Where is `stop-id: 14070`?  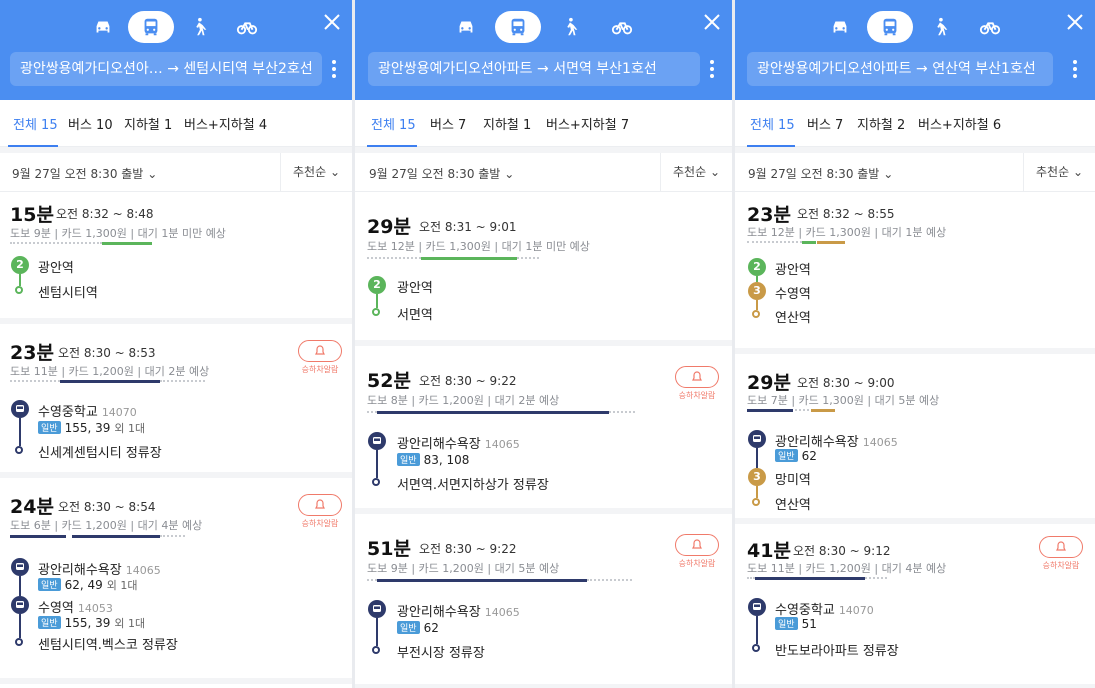 stop-id: 14070 is located at coordinates (119, 412).